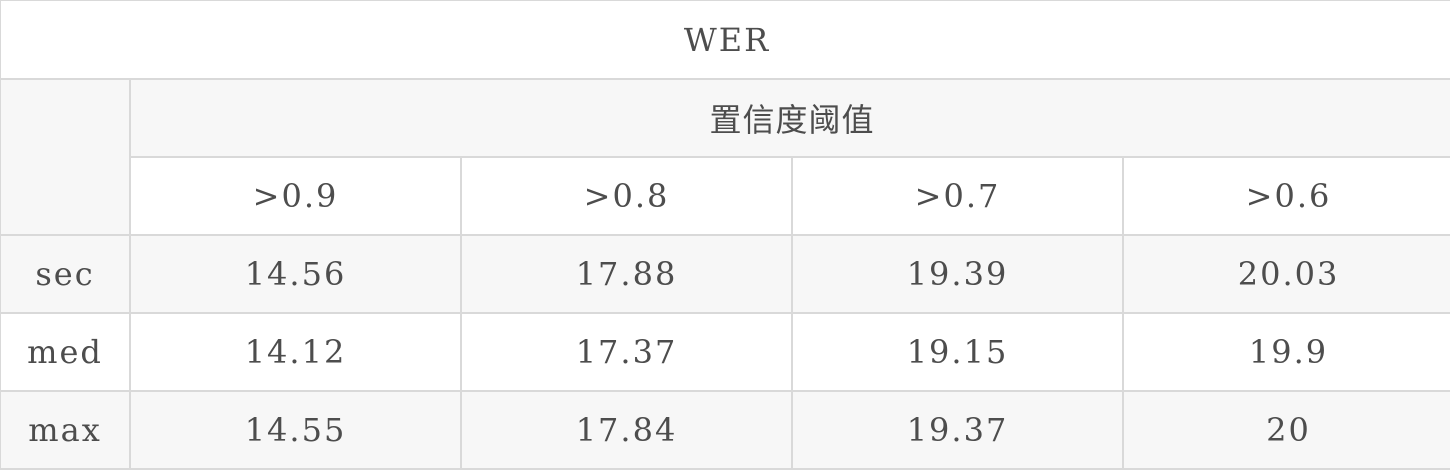 Image resolution: width=1450 pixels, height=476 pixels. I want to click on row-label: med, so click(65, 352).